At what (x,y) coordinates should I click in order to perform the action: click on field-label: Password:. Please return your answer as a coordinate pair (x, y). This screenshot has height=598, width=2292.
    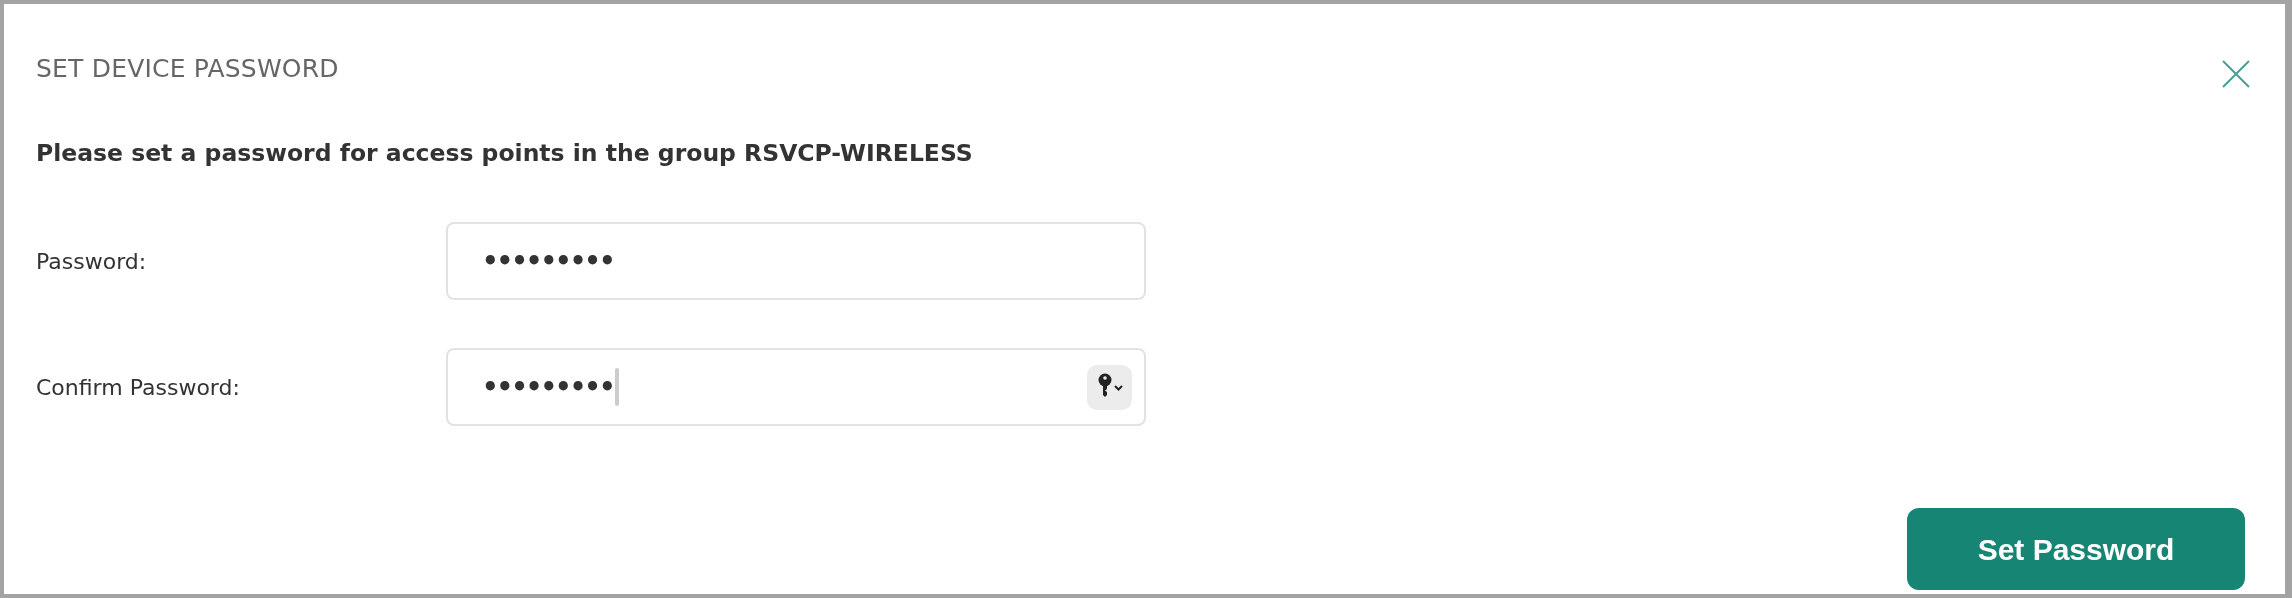
    Looking at the image, I should click on (92, 261).